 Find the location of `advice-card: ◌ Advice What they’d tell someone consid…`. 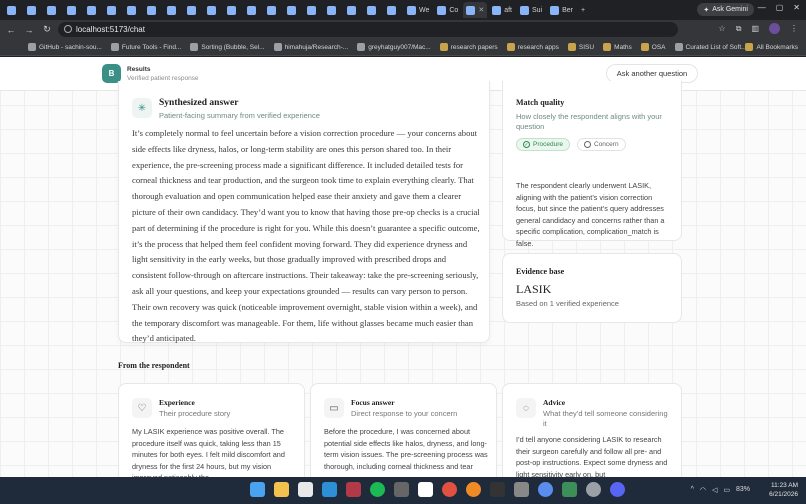

advice-card: ◌ Advice What they’d tell someone consid… is located at coordinates (592, 430).